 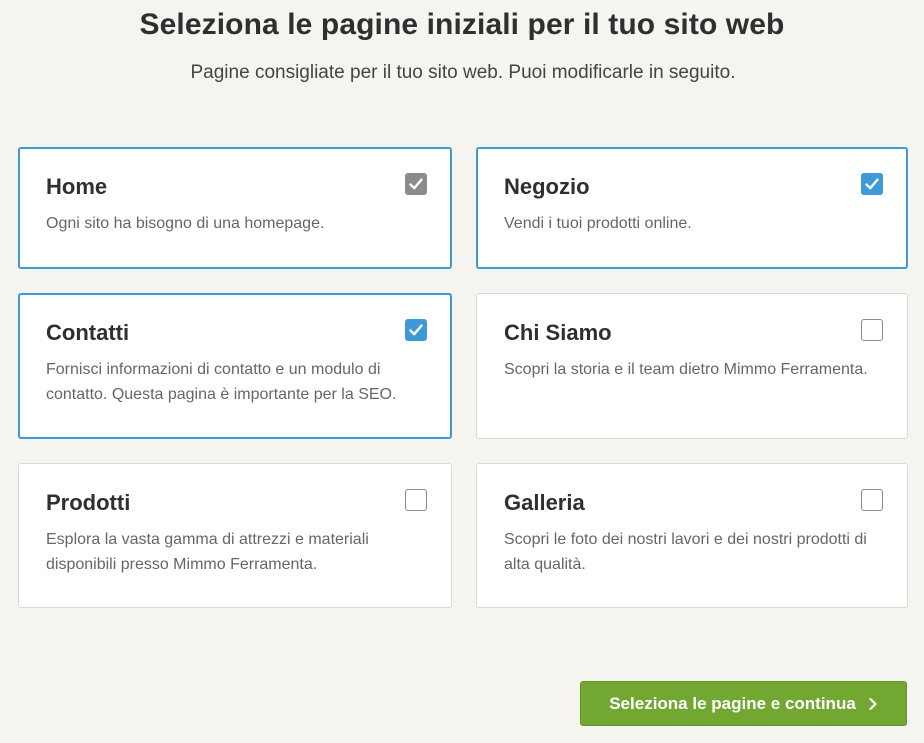 What do you see at coordinates (185, 223) in the screenshot?
I see `page-card-description: Ogni sito ha bisogno di una homepage.` at bounding box center [185, 223].